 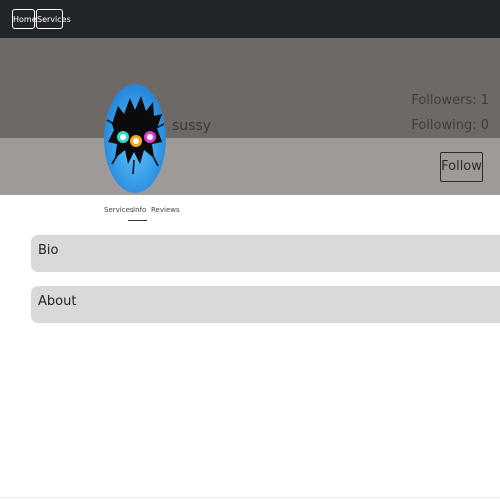 I want to click on avatar, so click(x=135, y=138).